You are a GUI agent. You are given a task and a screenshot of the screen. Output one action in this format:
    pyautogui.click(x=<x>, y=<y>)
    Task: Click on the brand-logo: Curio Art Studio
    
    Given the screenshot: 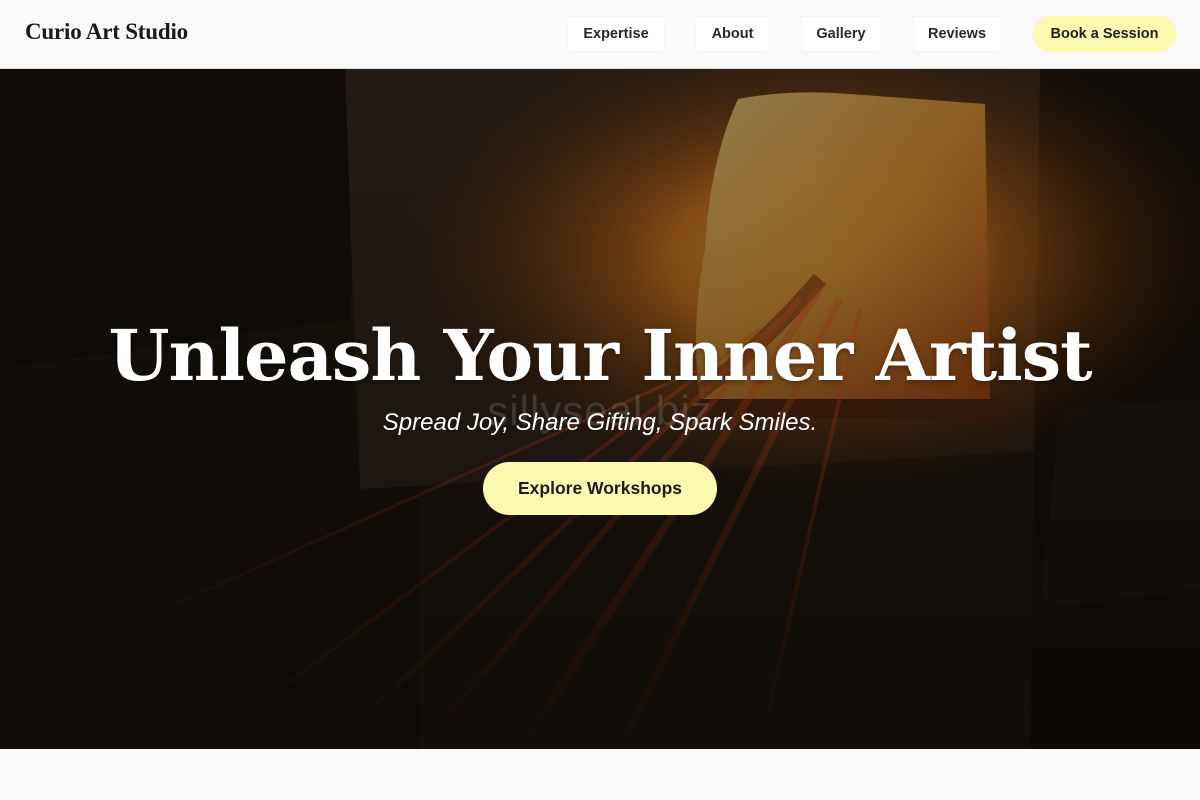 What is the action you would take?
    pyautogui.click(x=106, y=32)
    